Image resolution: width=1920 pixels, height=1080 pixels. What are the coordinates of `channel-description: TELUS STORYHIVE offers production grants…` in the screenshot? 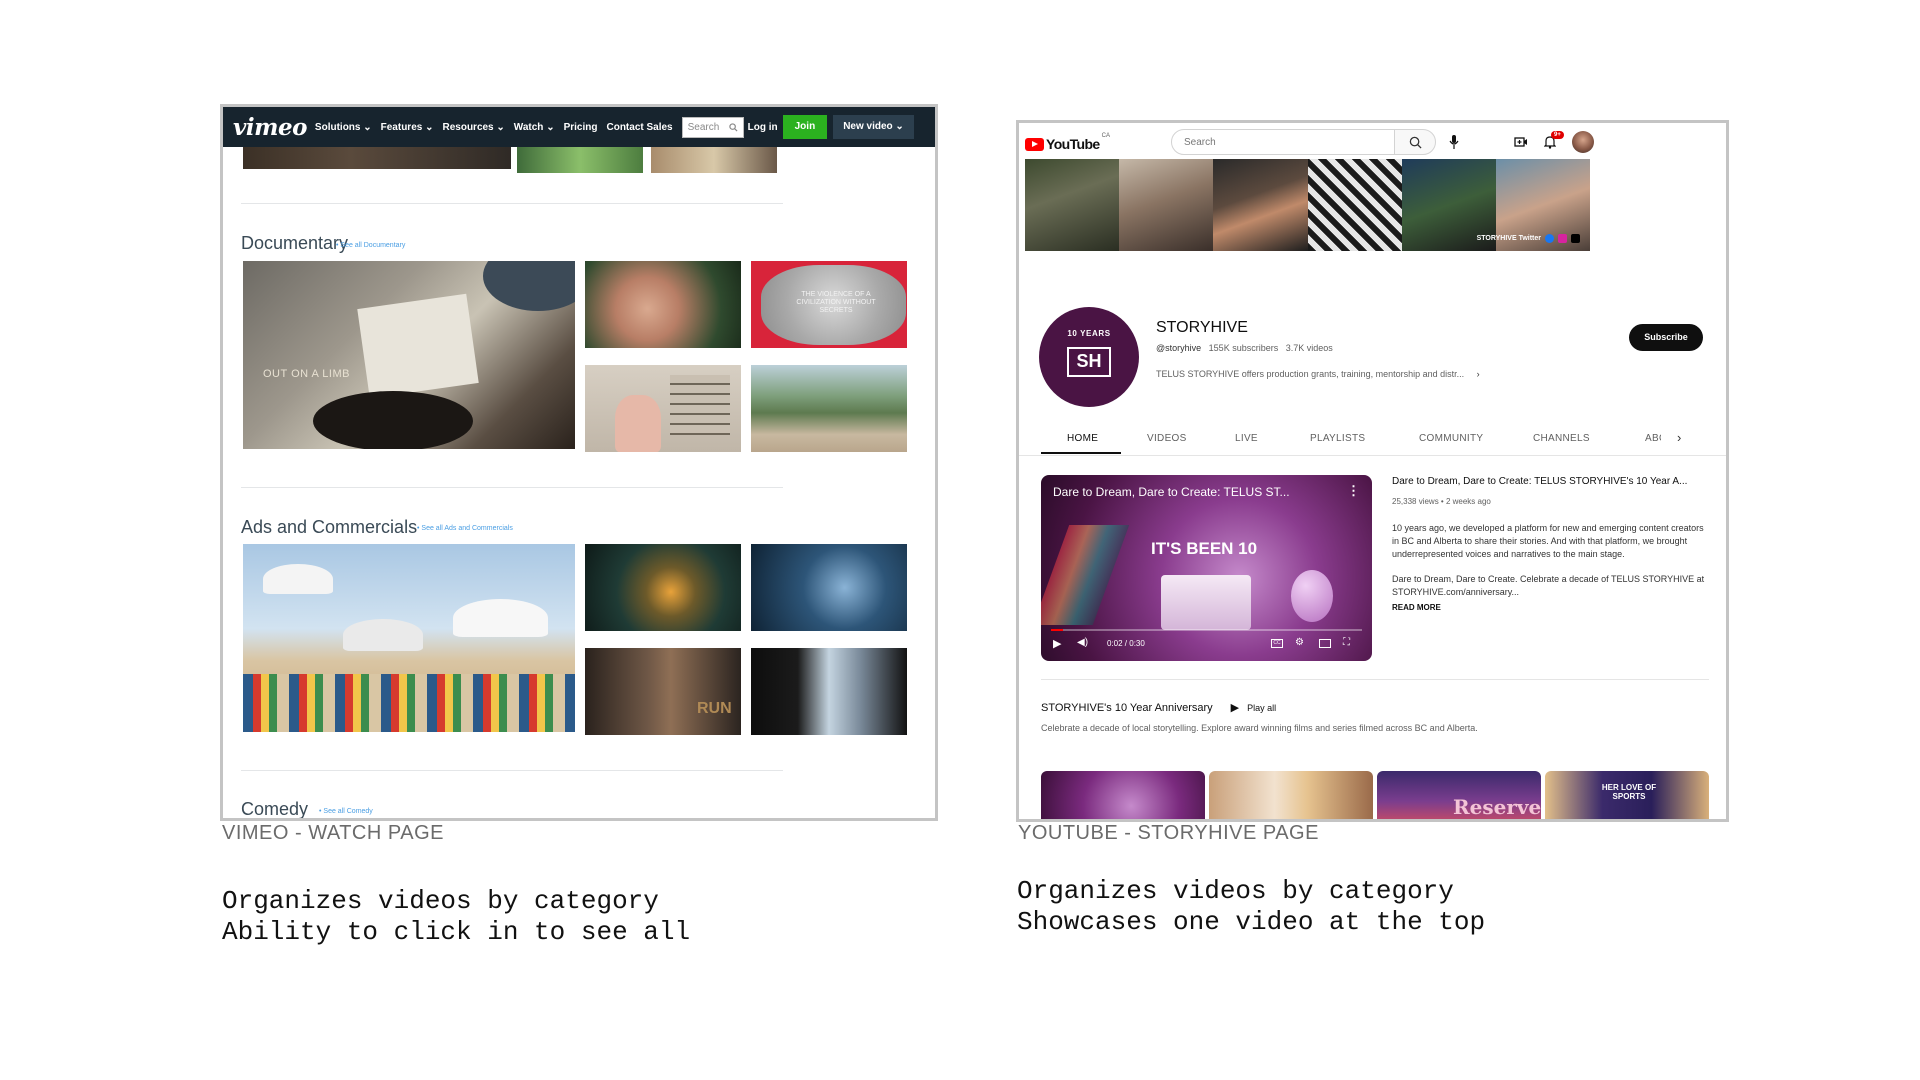 It's located at (1318, 374).